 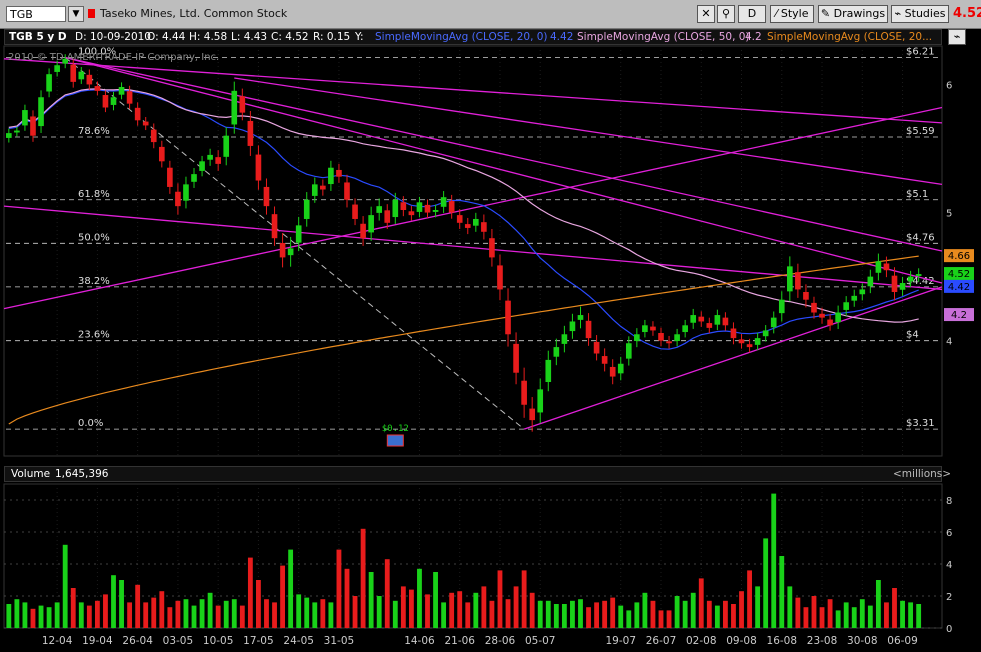 I want to click on x-tick-label: 30-08, so click(x=862, y=641).